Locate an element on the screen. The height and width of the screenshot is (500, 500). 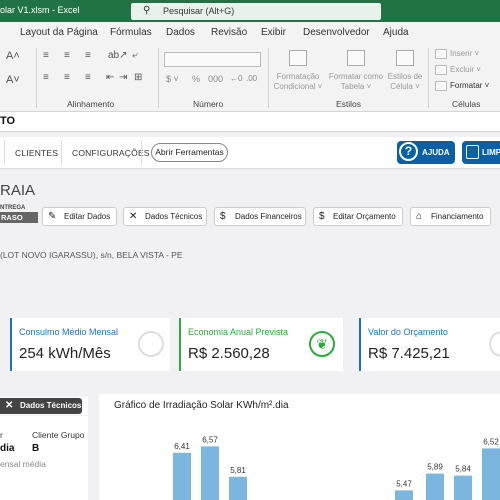
client-name: RAIA is located at coordinates (18, 190).